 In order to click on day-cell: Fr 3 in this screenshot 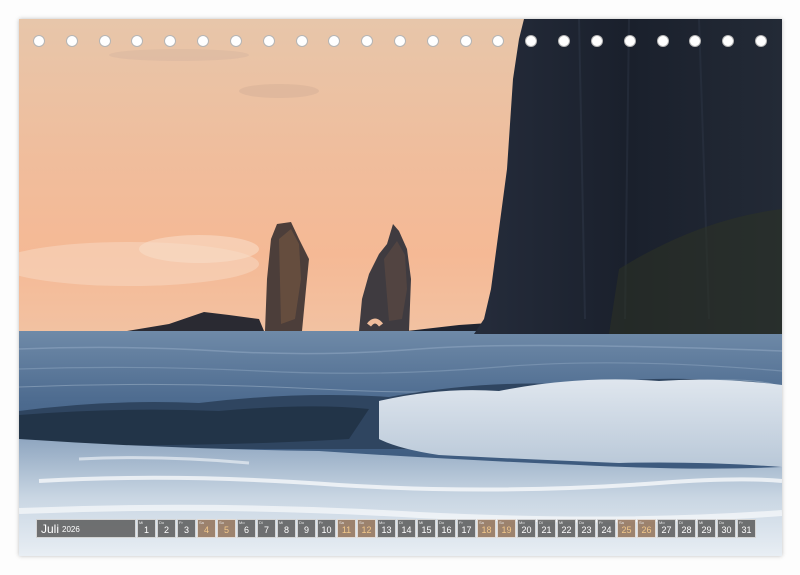, I will do `click(186, 528)`.